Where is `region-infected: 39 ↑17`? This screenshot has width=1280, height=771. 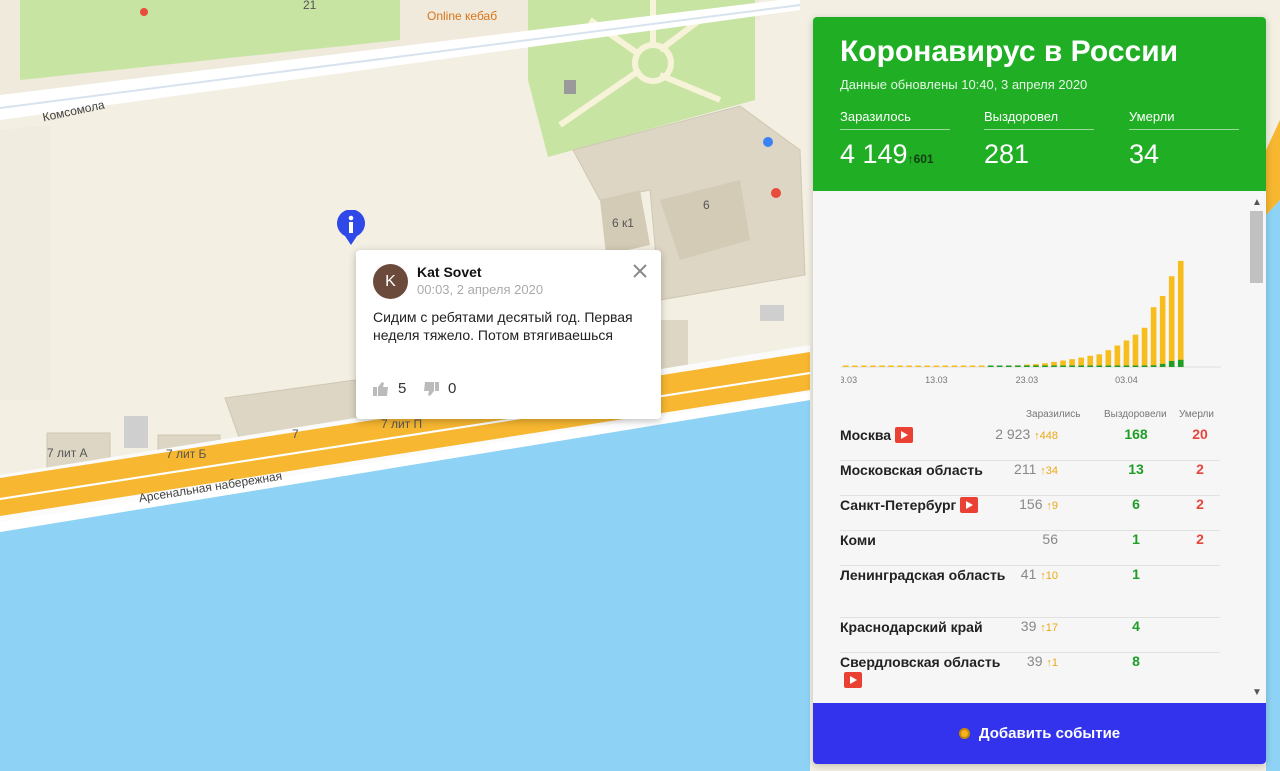
region-infected: 39 ↑17 is located at coordinates (1039, 626).